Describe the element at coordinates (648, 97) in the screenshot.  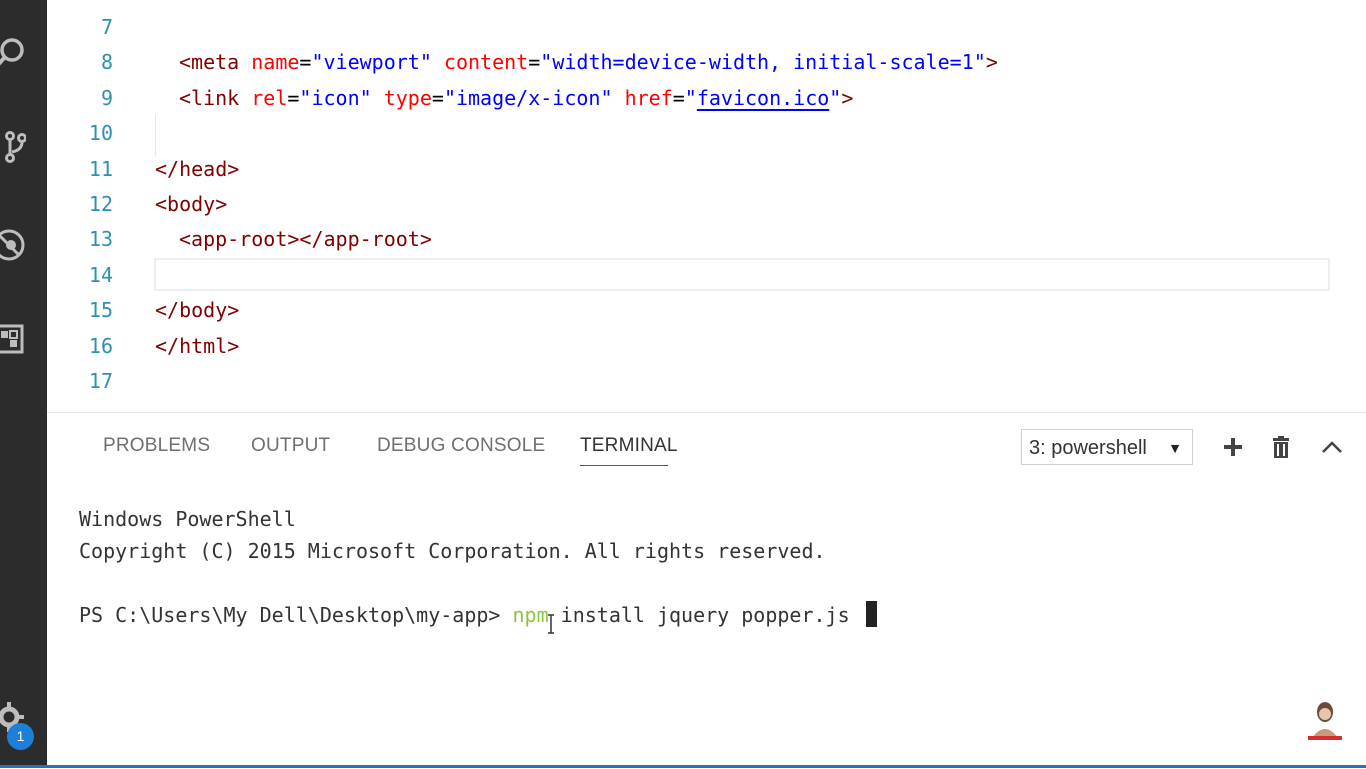
I see `code-token: href` at that location.